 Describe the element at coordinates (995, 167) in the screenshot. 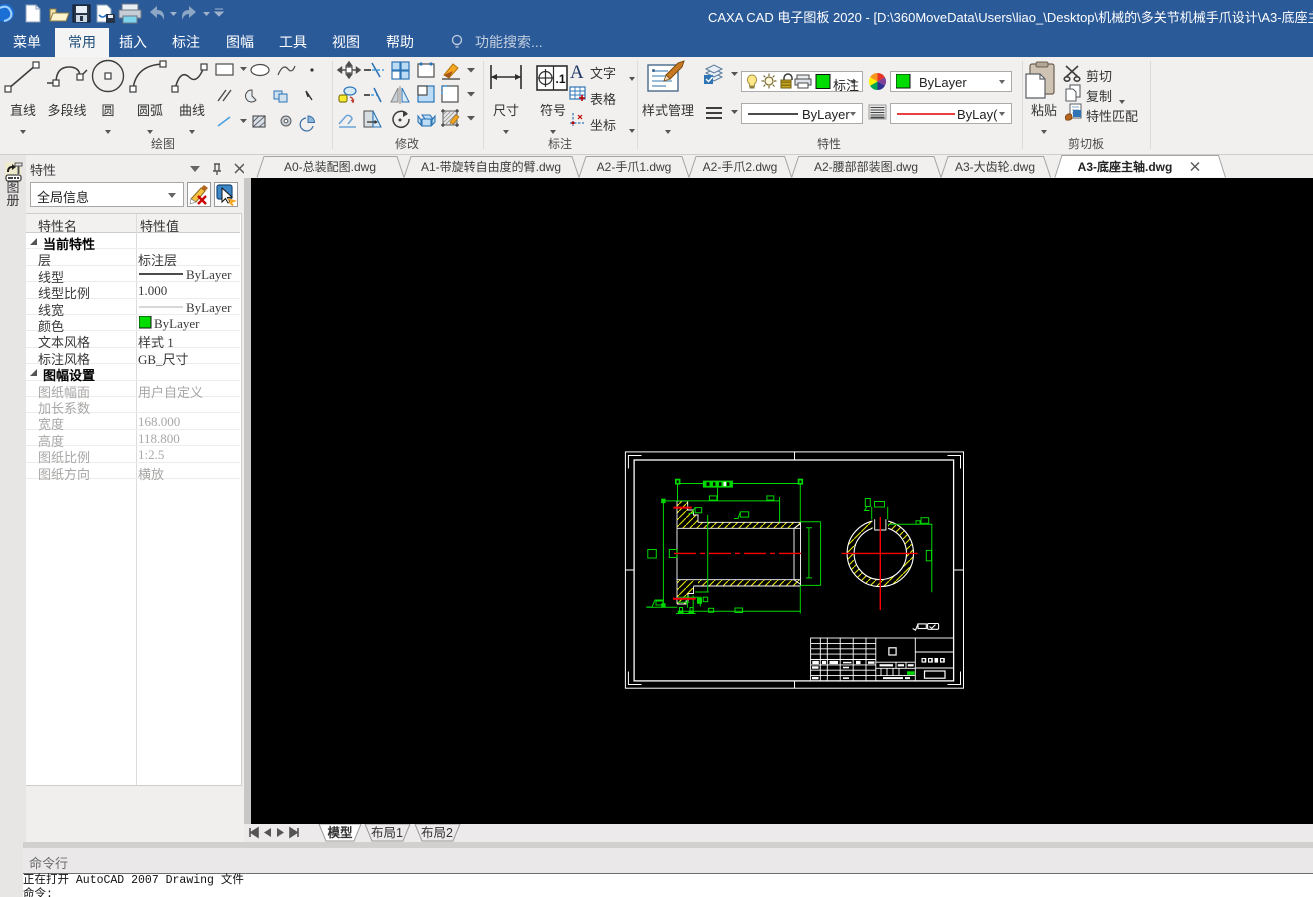

I see `svg-text: A3-大齿轮.dwg` at that location.